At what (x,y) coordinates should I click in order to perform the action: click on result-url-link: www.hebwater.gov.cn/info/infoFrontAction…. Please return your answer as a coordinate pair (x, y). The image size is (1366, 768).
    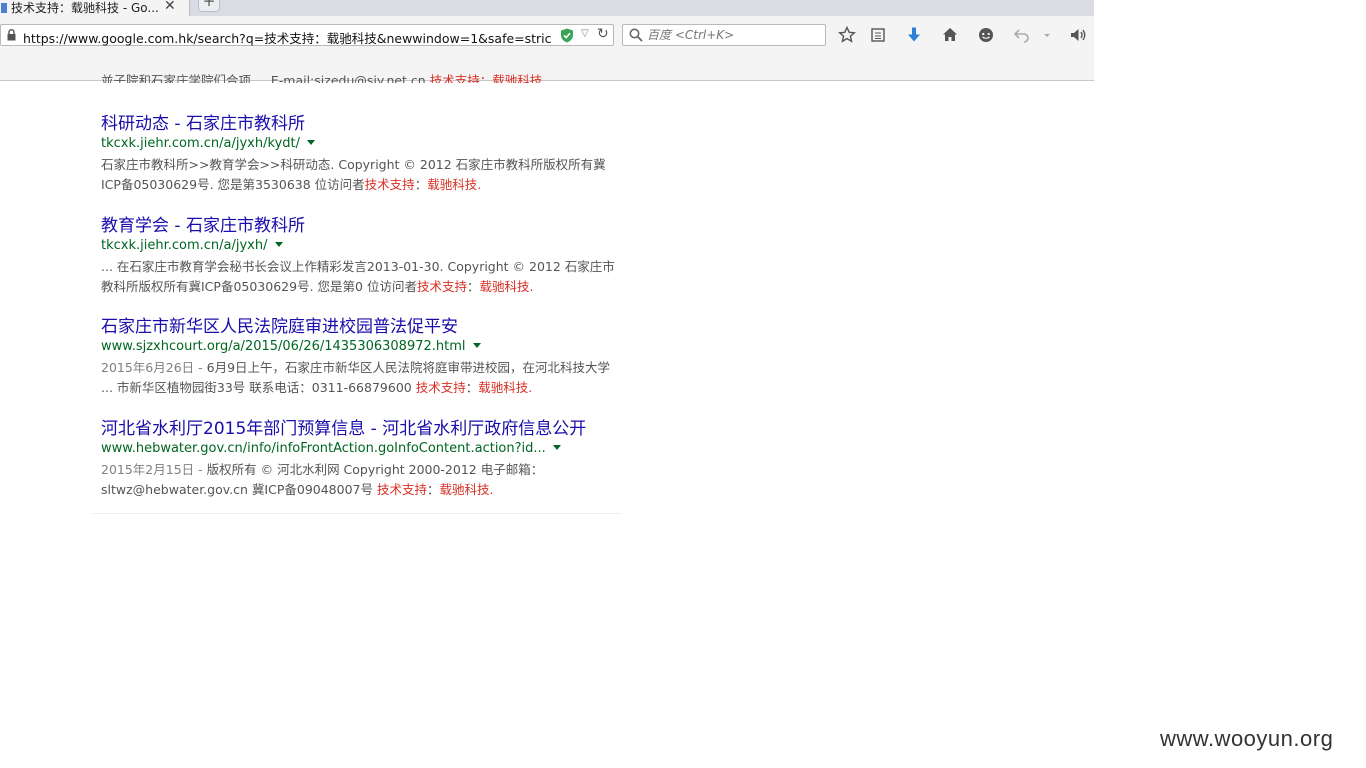
    Looking at the image, I should click on (323, 448).